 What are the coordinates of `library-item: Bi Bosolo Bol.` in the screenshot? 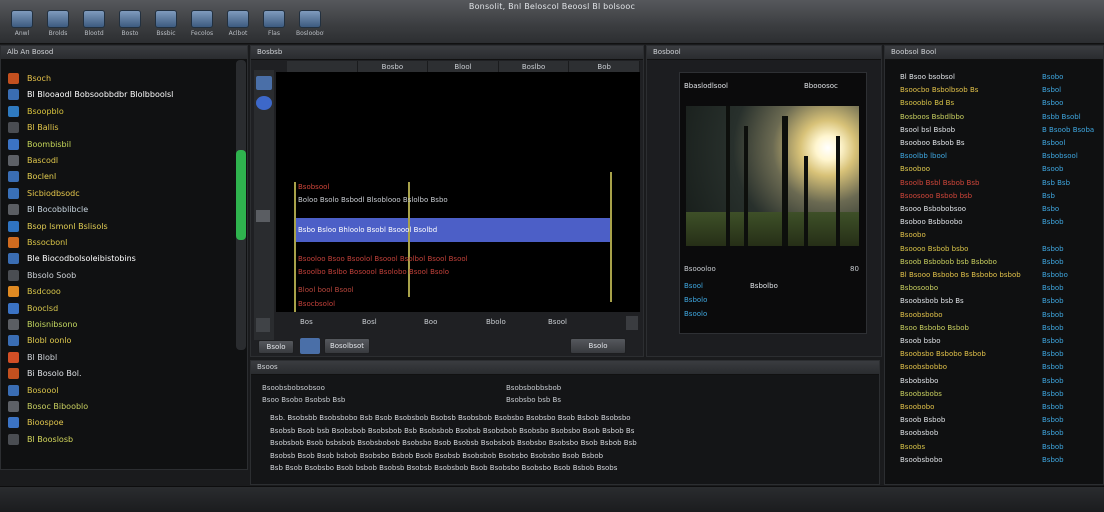 It's located at (45, 373).